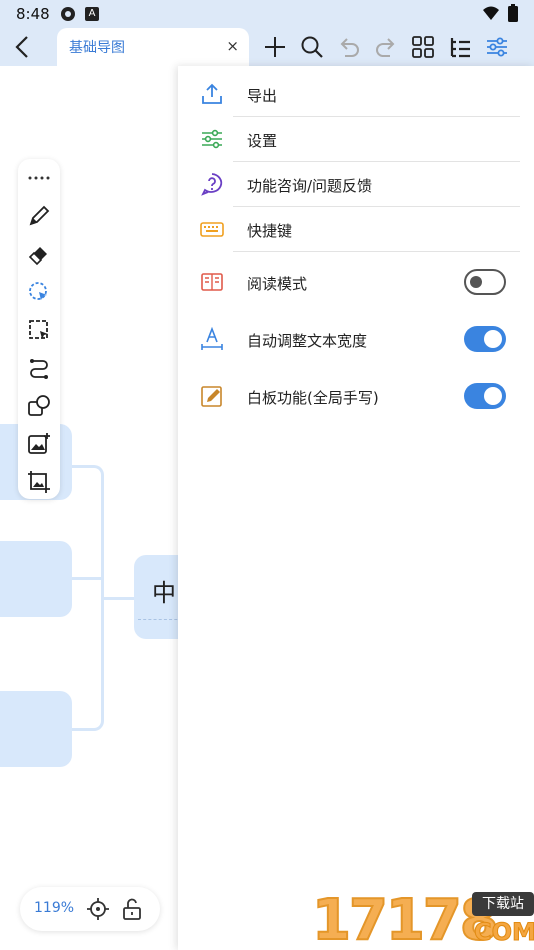 The height and width of the screenshot is (950, 534). What do you see at coordinates (212, 282) in the screenshot?
I see `book-icon` at bounding box center [212, 282].